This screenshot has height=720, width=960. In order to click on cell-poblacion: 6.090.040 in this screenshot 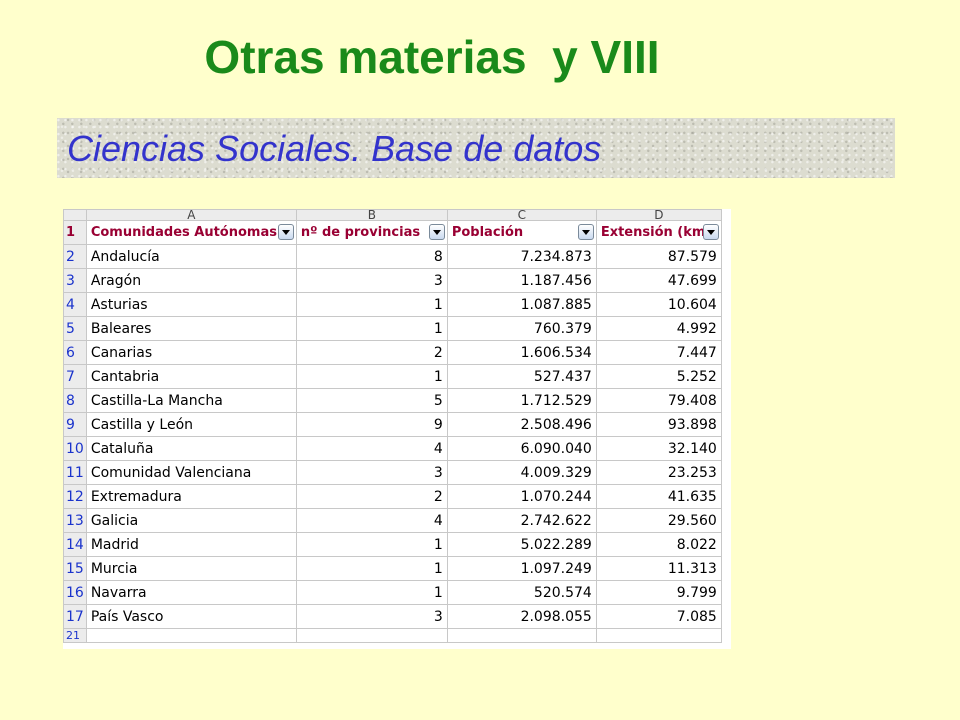, I will do `click(521, 448)`.